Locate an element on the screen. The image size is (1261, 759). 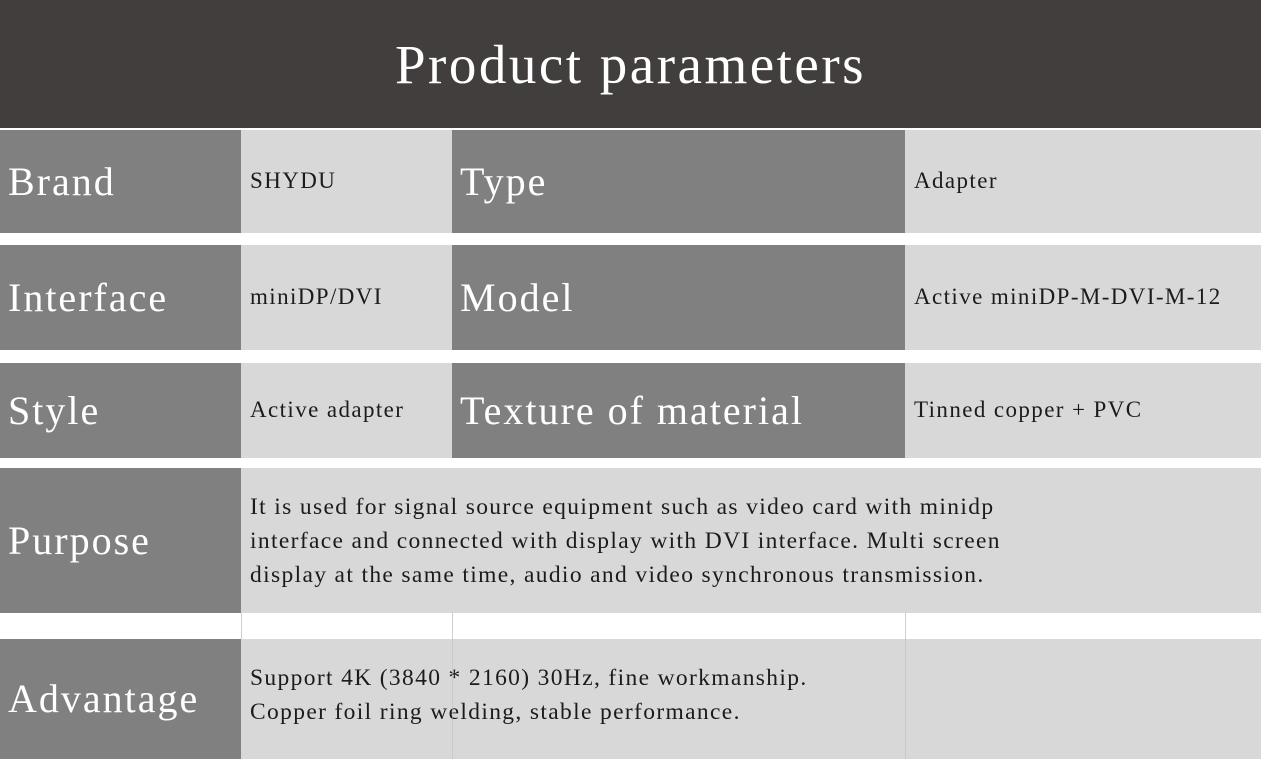
label-text: Type is located at coordinates (504, 181).